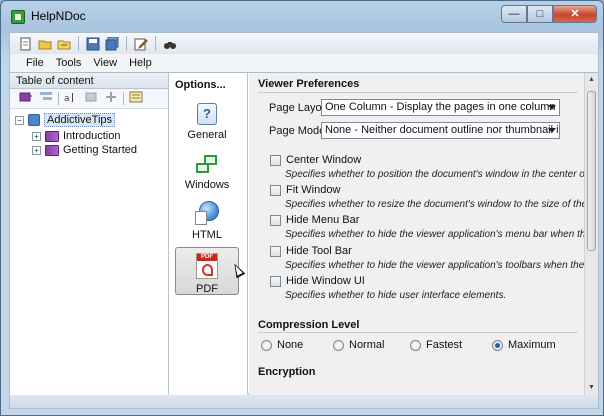 Image resolution: width=604 pixels, height=416 pixels. I want to click on save-all-icon, so click(112, 44).